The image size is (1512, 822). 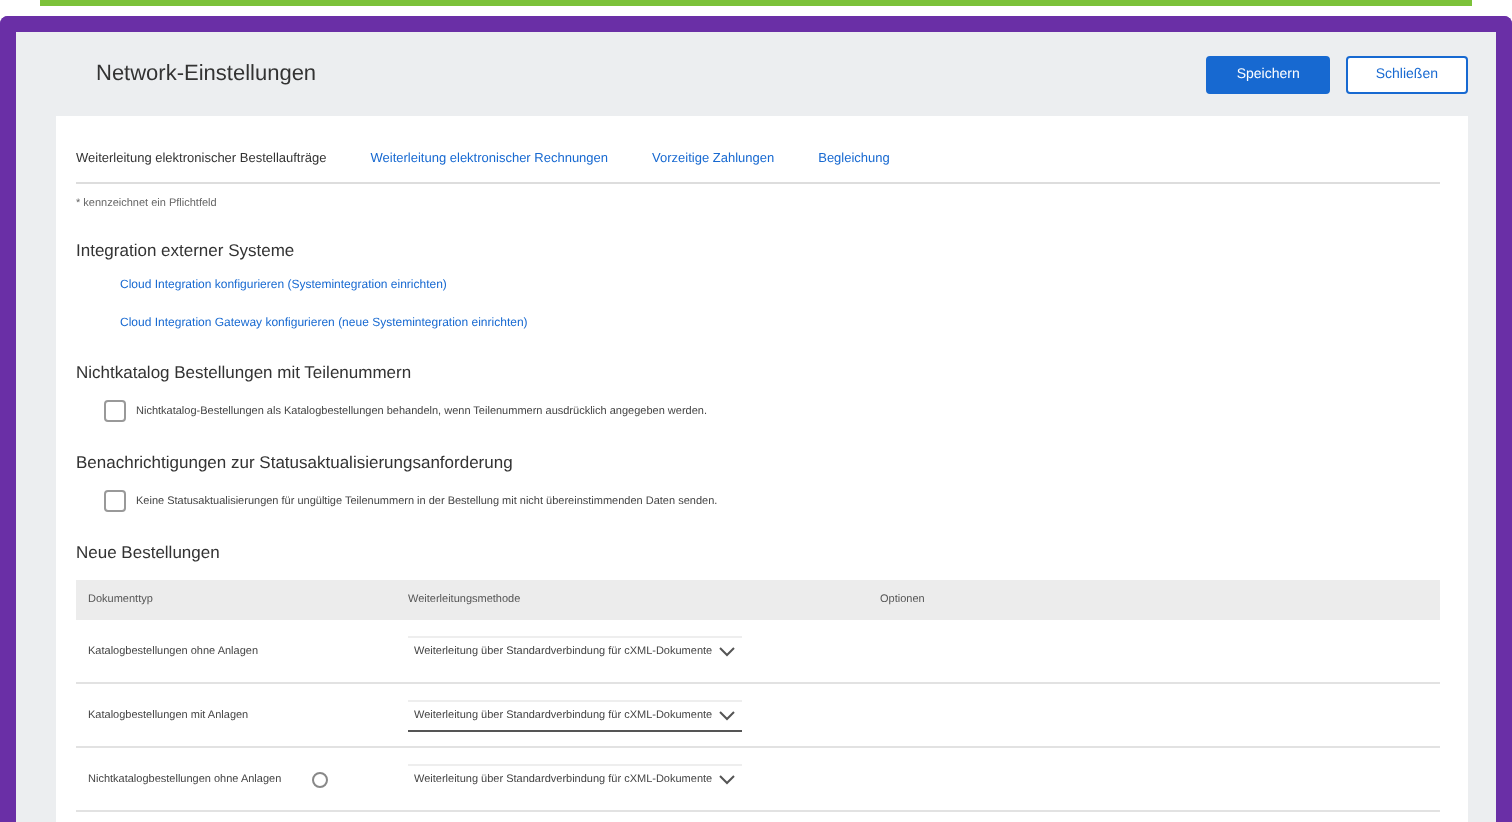 I want to click on section-heading: Nichtkatalog Bestellungen mit Teilenummern, so click(x=245, y=372).